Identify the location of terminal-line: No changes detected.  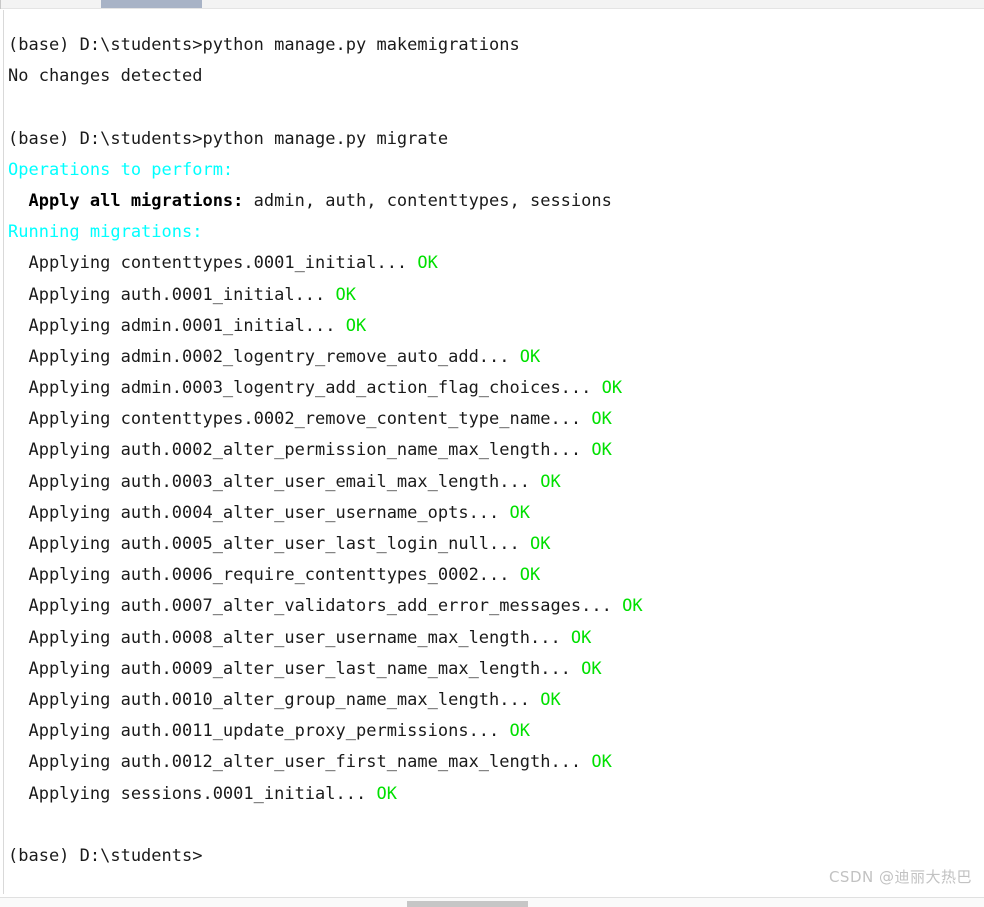
(493, 76).